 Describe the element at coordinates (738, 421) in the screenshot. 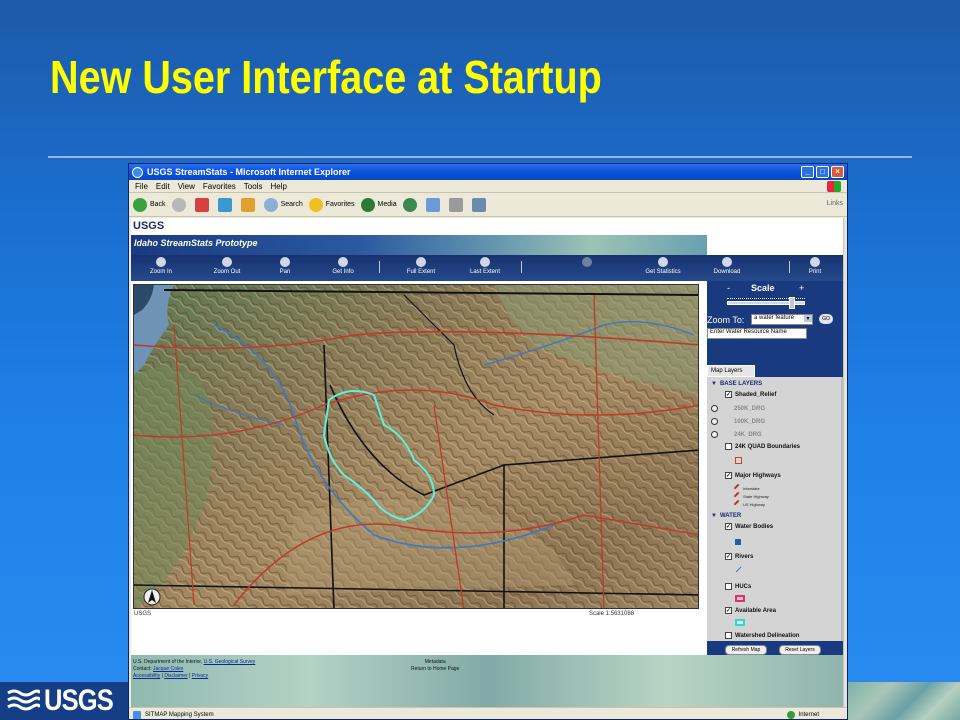

I see `layer-100k-drg: 100K_DRG` at that location.